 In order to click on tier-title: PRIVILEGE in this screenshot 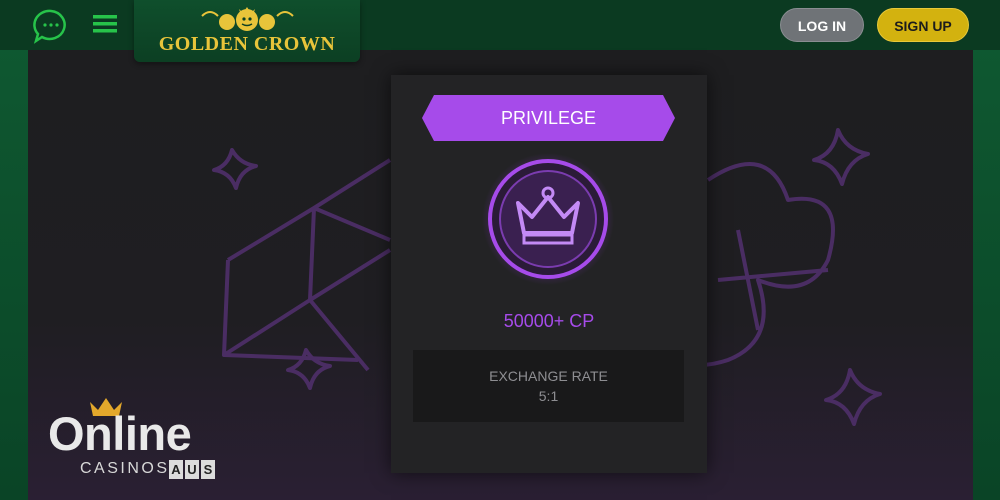, I will do `click(548, 118)`.